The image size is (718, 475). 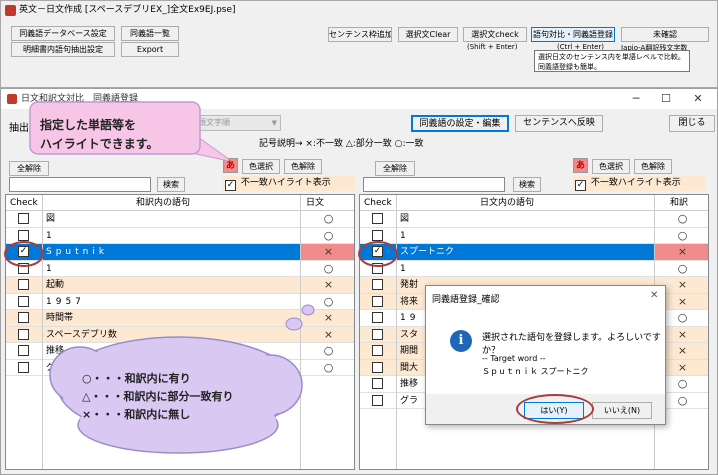 I want to click on select-check-button: 選択文check, so click(x=495, y=34).